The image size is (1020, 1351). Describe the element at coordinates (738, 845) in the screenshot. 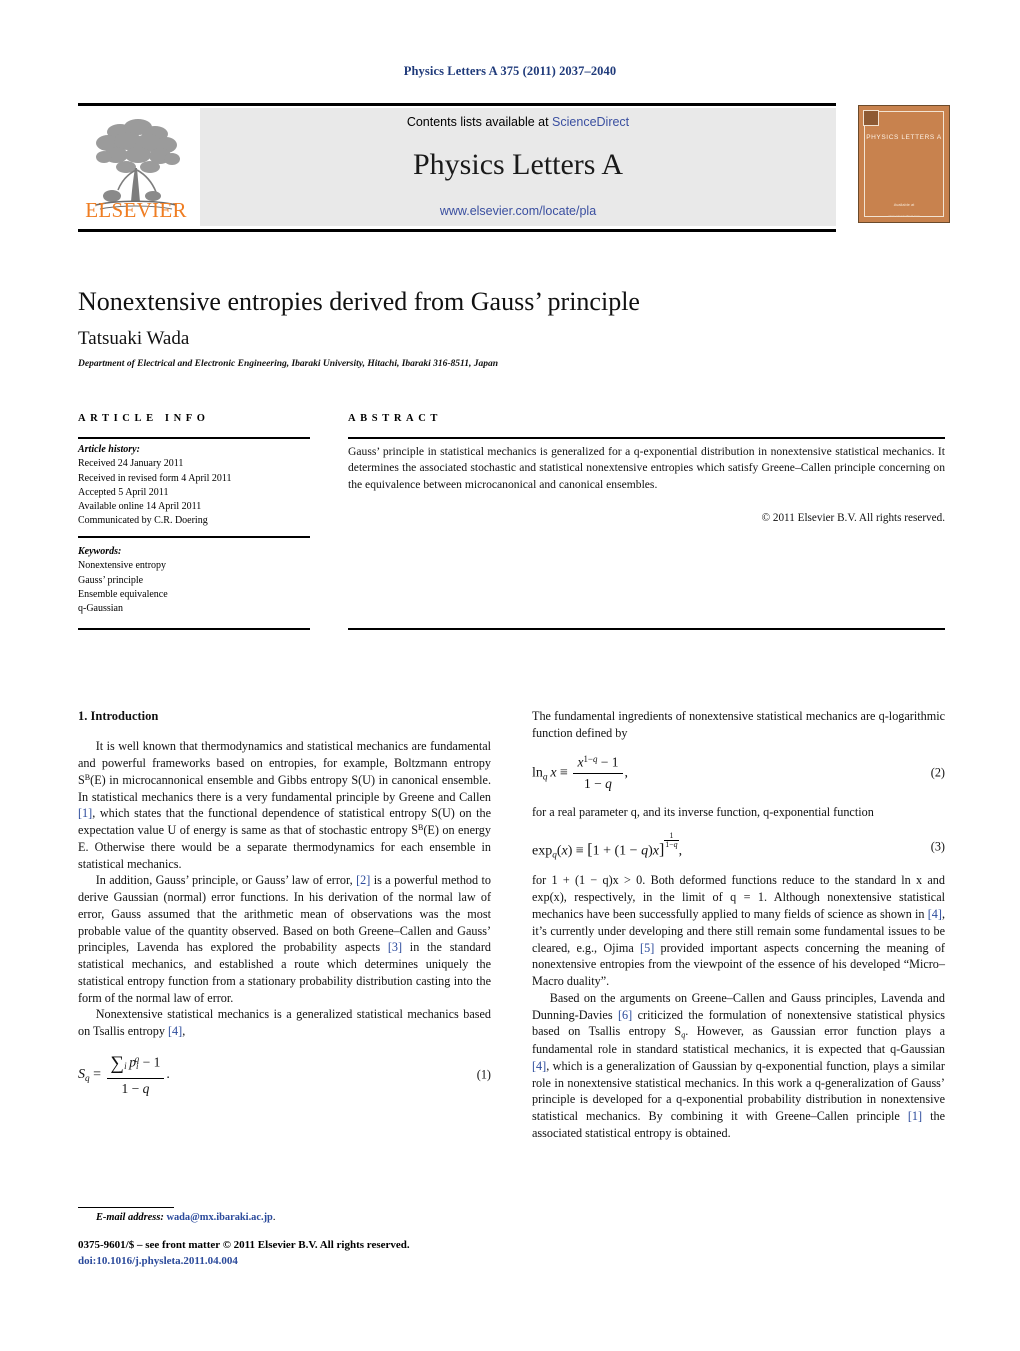

I see `equation-3: expq(x) ≡ [1 + (1 − q)x] 1 1−q, (3)` at that location.